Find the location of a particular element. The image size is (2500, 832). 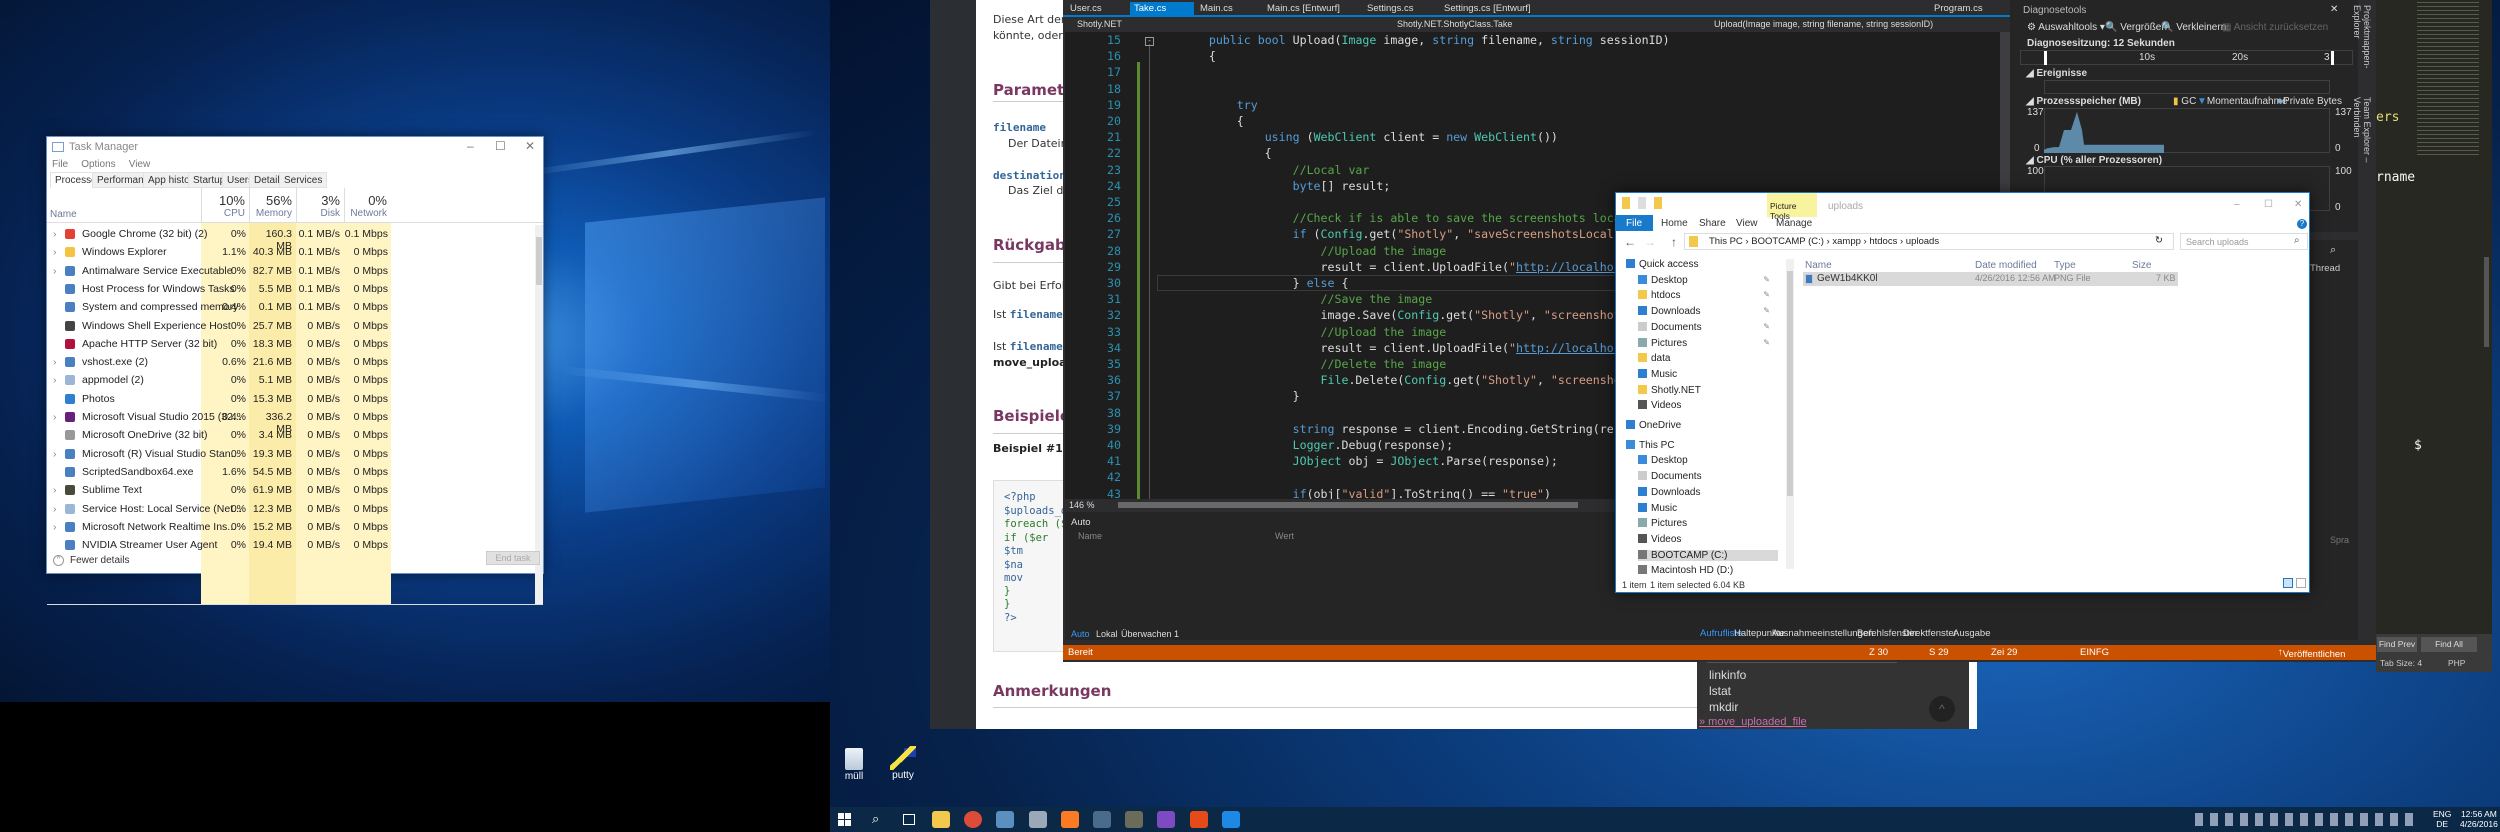

nav-item: Desktop ✎ is located at coordinates (1708, 280).